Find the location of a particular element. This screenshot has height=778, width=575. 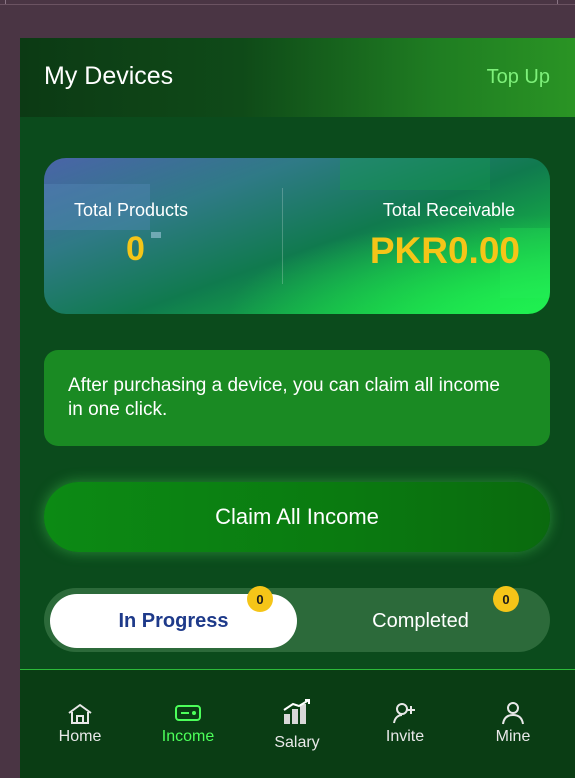

claim-all-income-button: Claim All Income is located at coordinates (297, 517).